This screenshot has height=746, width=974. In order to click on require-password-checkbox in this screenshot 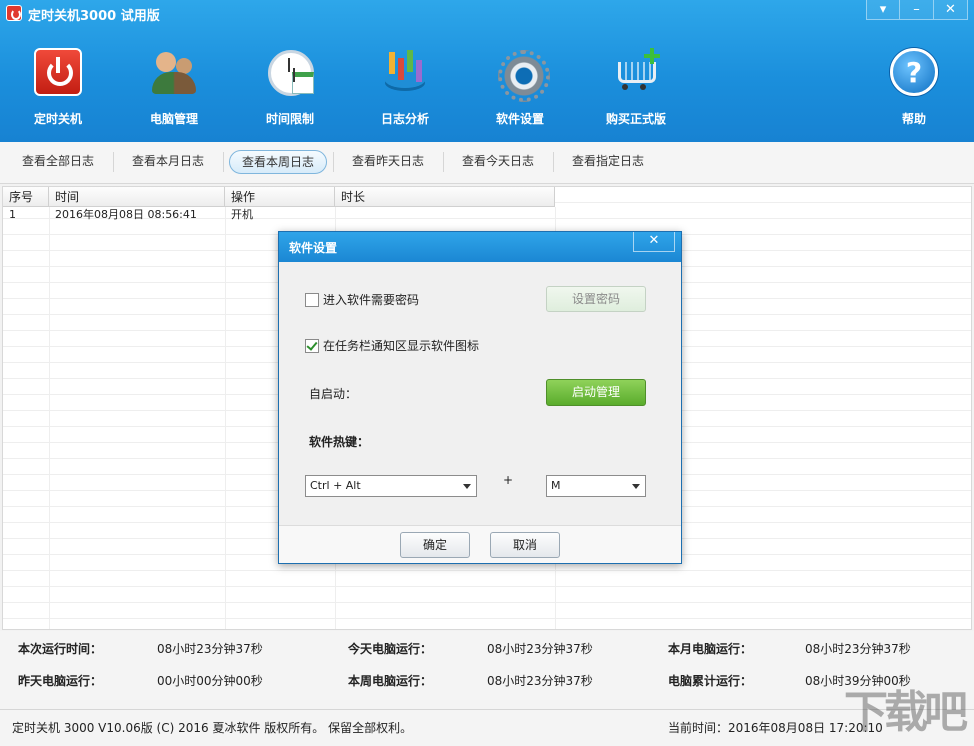, I will do `click(312, 300)`.